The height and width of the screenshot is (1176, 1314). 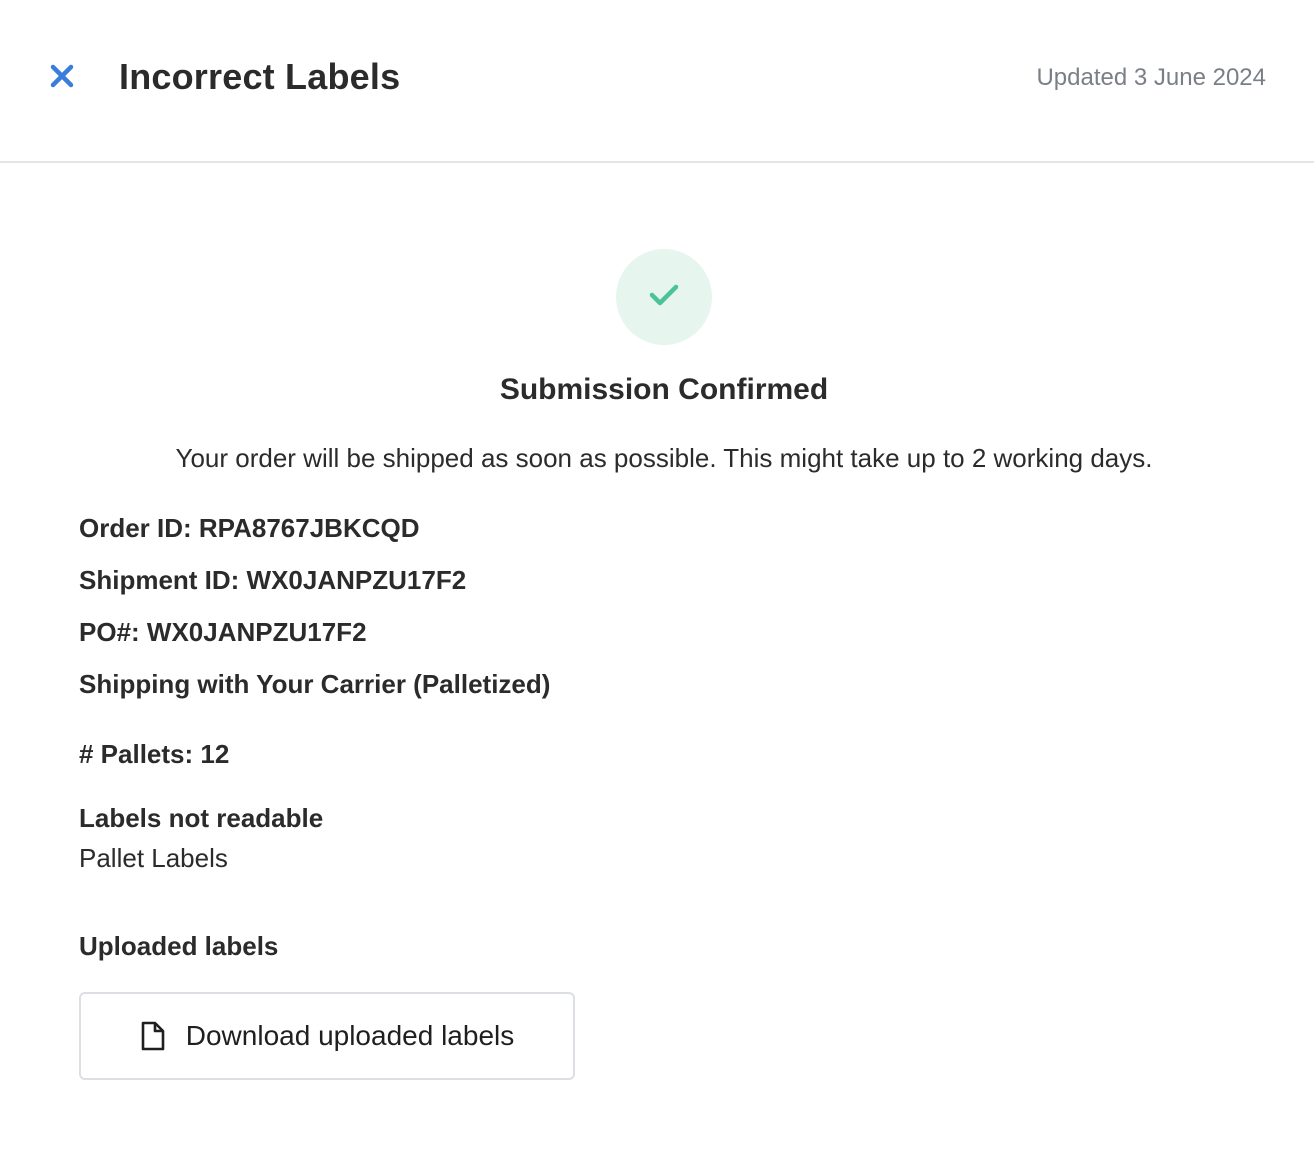 What do you see at coordinates (154, 754) in the screenshot?
I see `pallet-count: # Pallets: 12` at bounding box center [154, 754].